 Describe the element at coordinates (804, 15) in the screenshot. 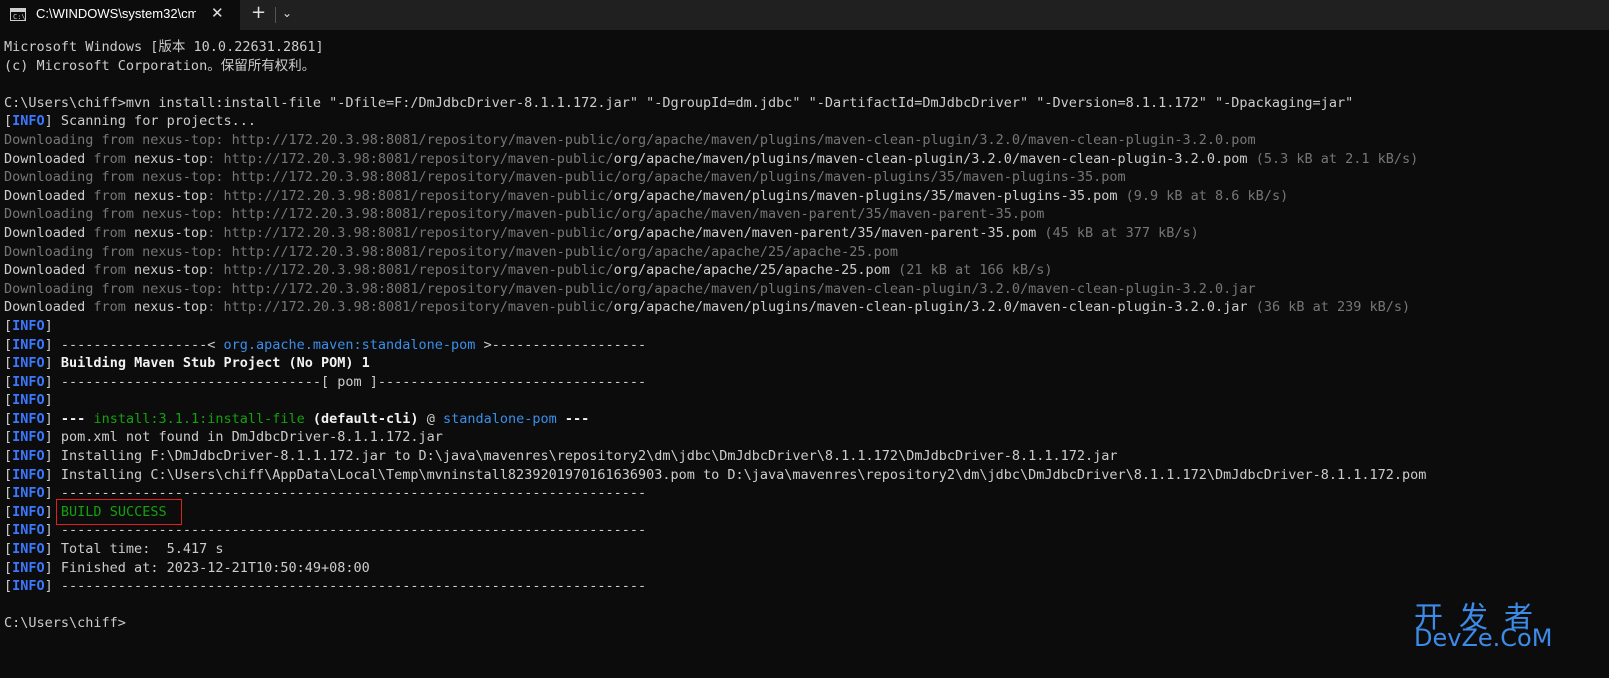

I see `title-bar: C:\ C:\WINDOWS\system32\cmd. ✕ + ⌄` at that location.